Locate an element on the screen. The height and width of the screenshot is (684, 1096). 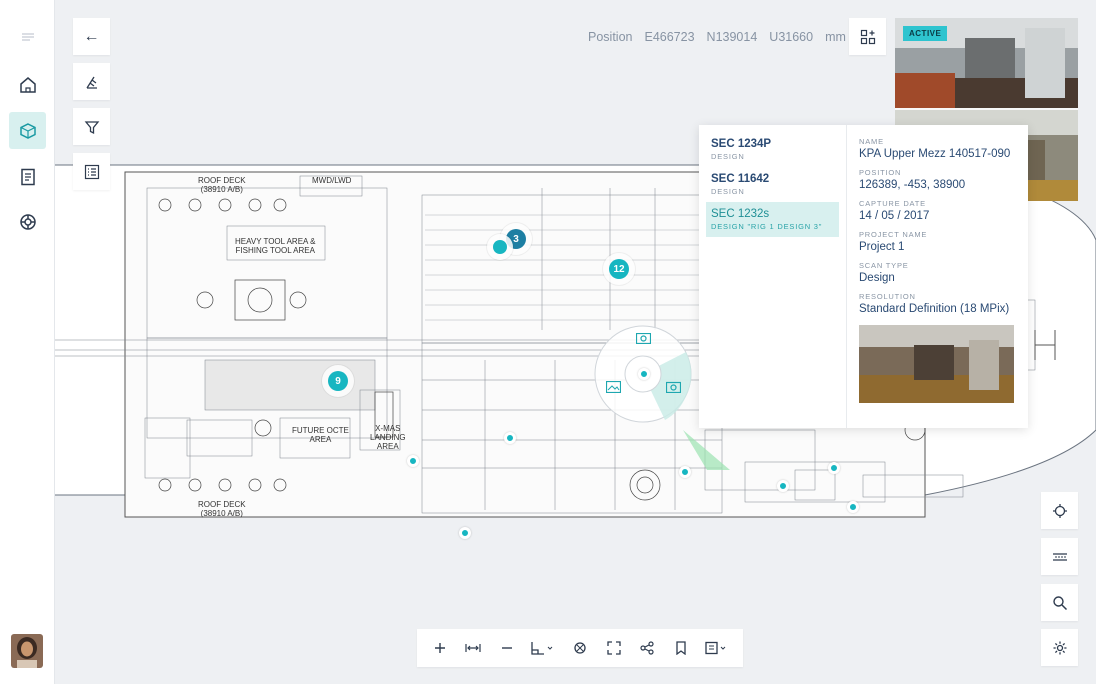
locate-button is located at coordinates (1059, 510).